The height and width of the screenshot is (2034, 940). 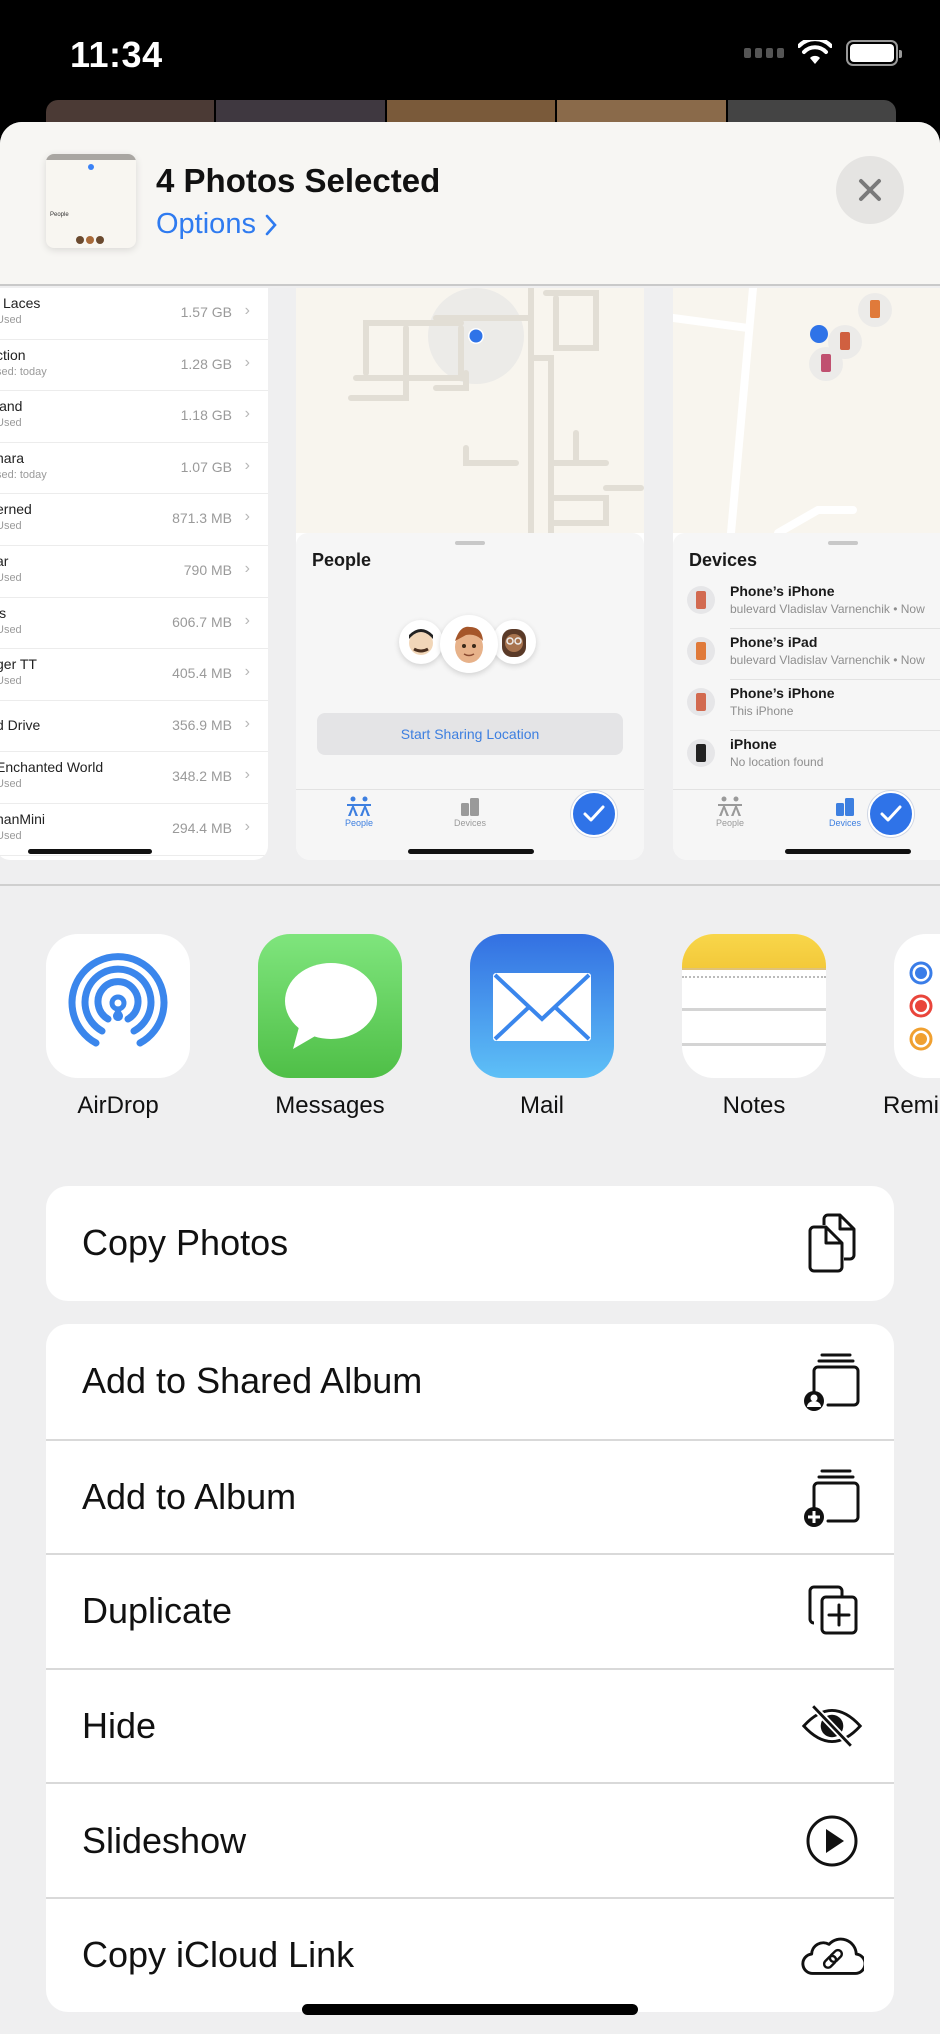 I want to click on close-button, so click(x=870, y=190).